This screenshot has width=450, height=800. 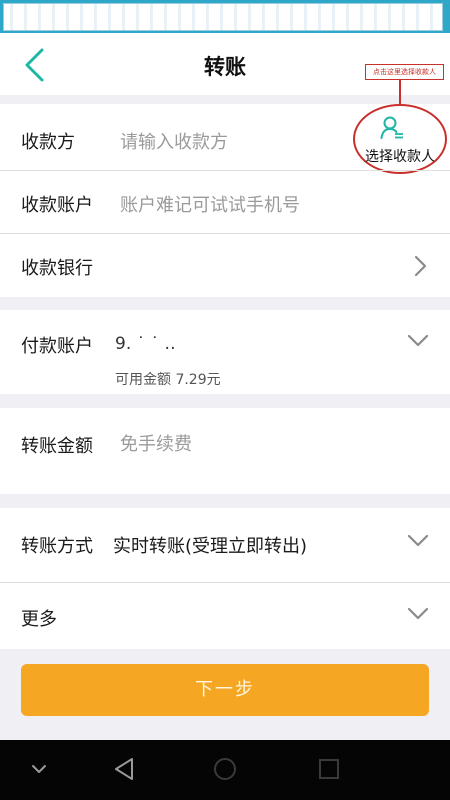 What do you see at coordinates (57, 205) in the screenshot?
I see `payee-account-label: 收款账户` at bounding box center [57, 205].